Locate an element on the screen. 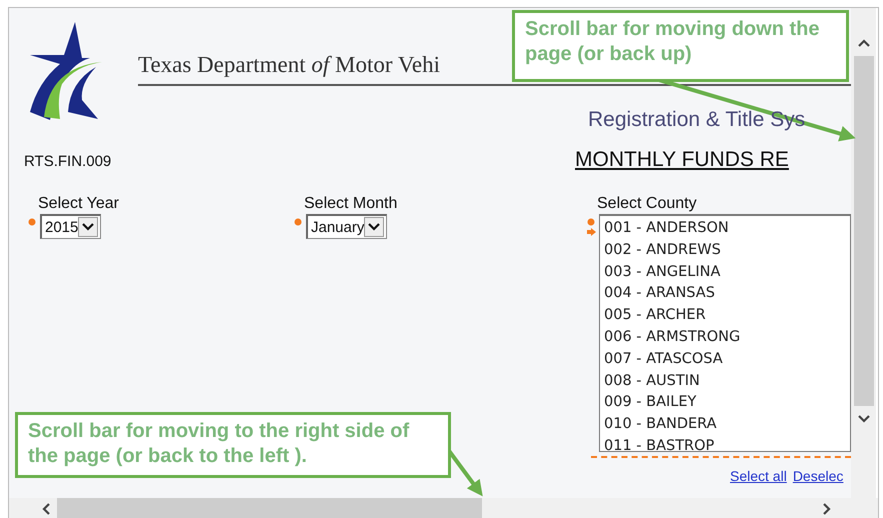 This screenshot has height=518, width=883. year-dropdown: 2015 is located at coordinates (71, 226).